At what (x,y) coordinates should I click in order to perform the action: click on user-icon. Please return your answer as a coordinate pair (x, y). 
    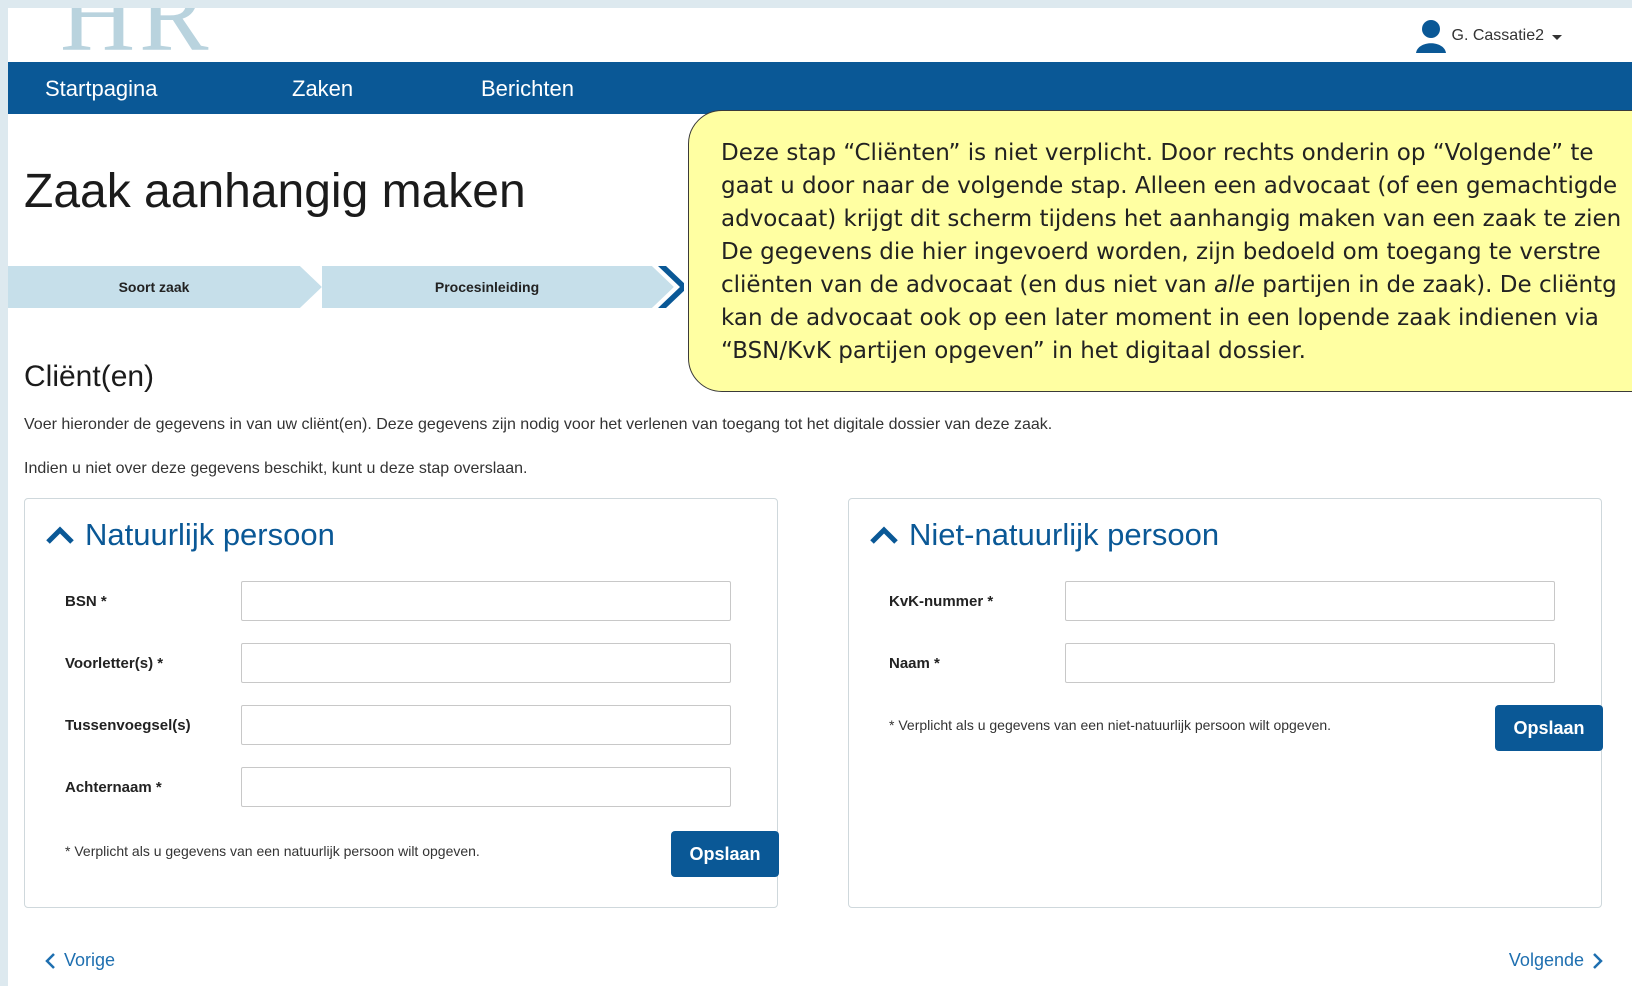
    Looking at the image, I should click on (1431, 36).